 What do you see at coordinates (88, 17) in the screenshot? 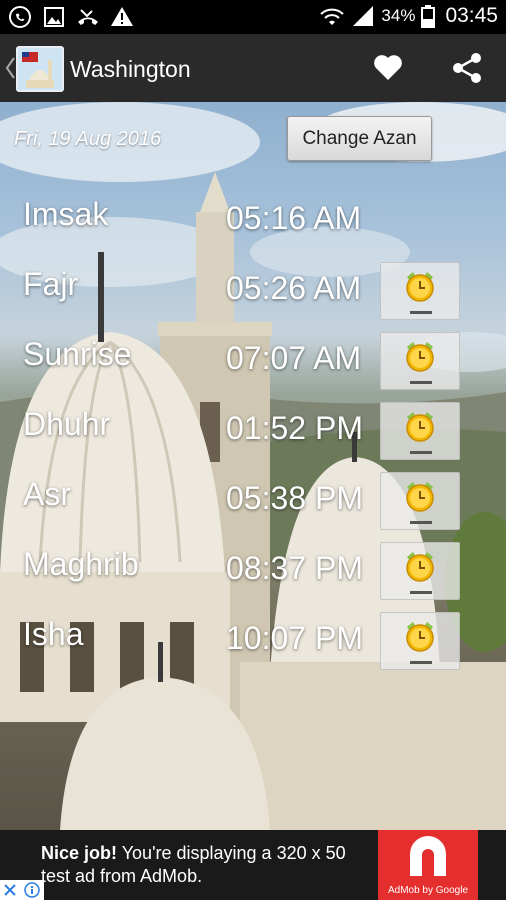
I see `missed-call-icon` at bounding box center [88, 17].